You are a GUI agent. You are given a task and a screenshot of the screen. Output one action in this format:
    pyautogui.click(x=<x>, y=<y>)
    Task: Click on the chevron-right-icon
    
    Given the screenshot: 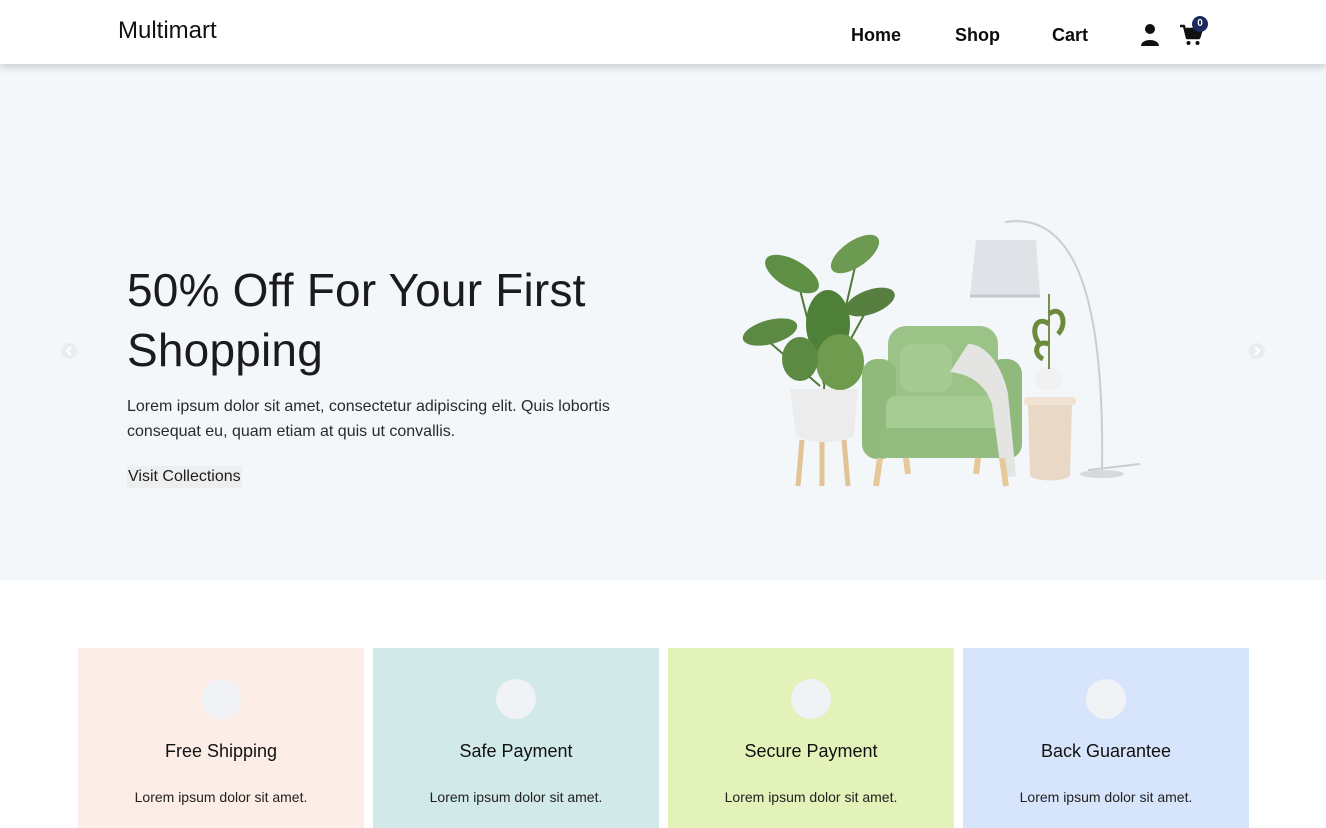 What is the action you would take?
    pyautogui.click(x=1257, y=351)
    